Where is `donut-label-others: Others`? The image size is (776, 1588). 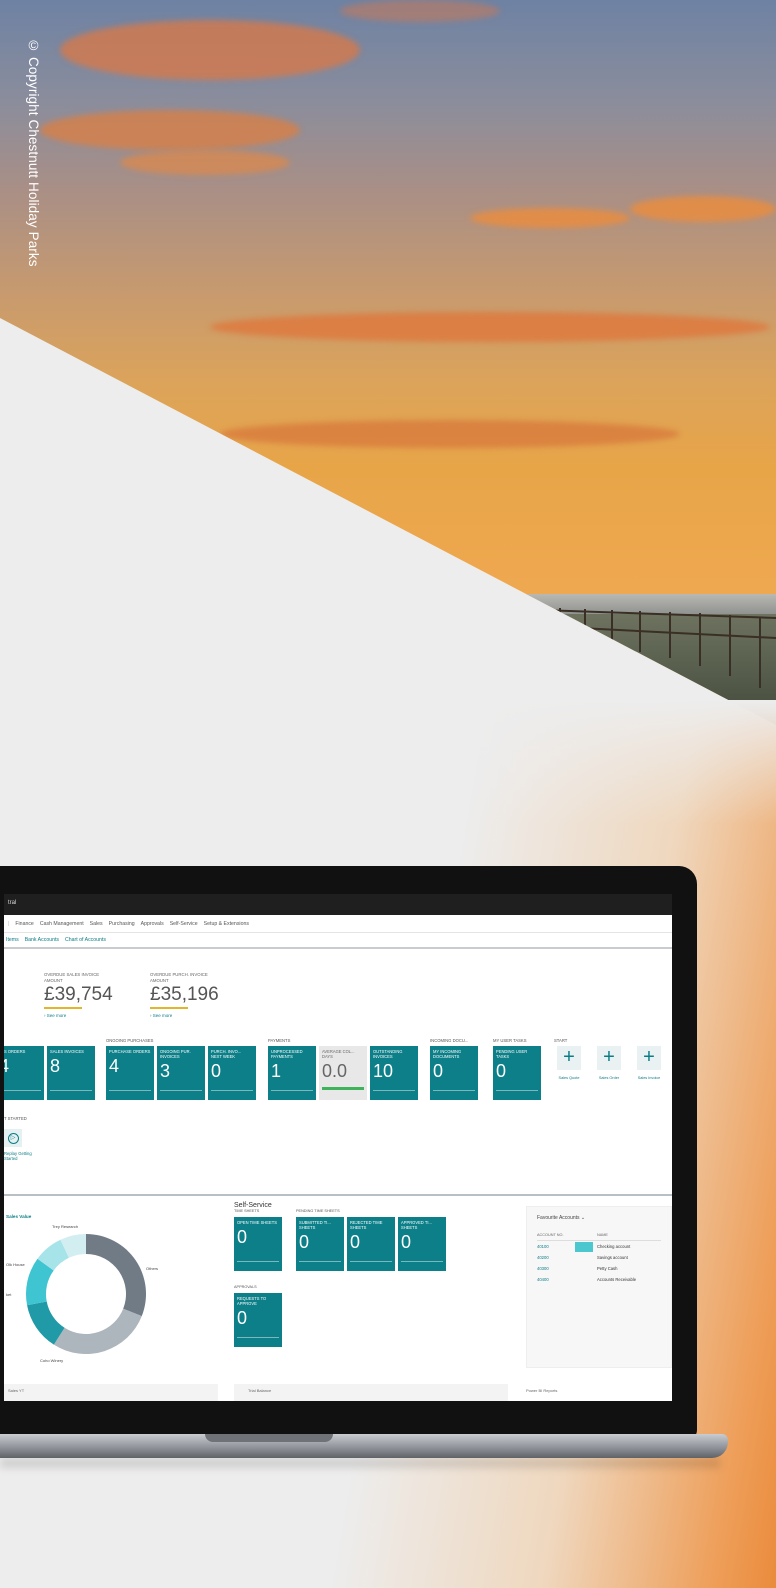 donut-label-others: Others is located at coordinates (152, 1268).